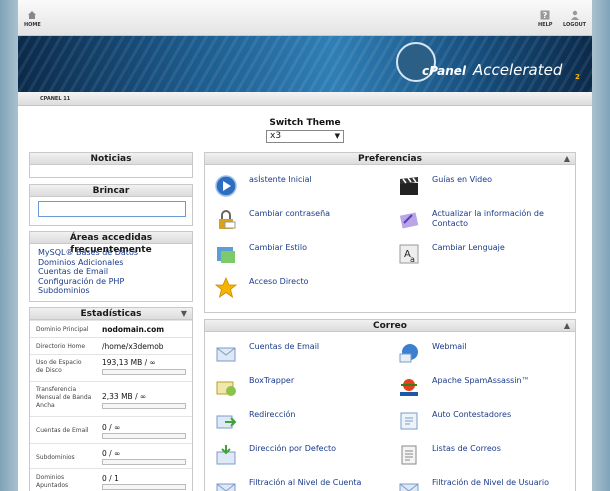  Describe the element at coordinates (111, 263) in the screenshot. I see `freq-link-addon-domains: Dominios Adicionales` at that location.